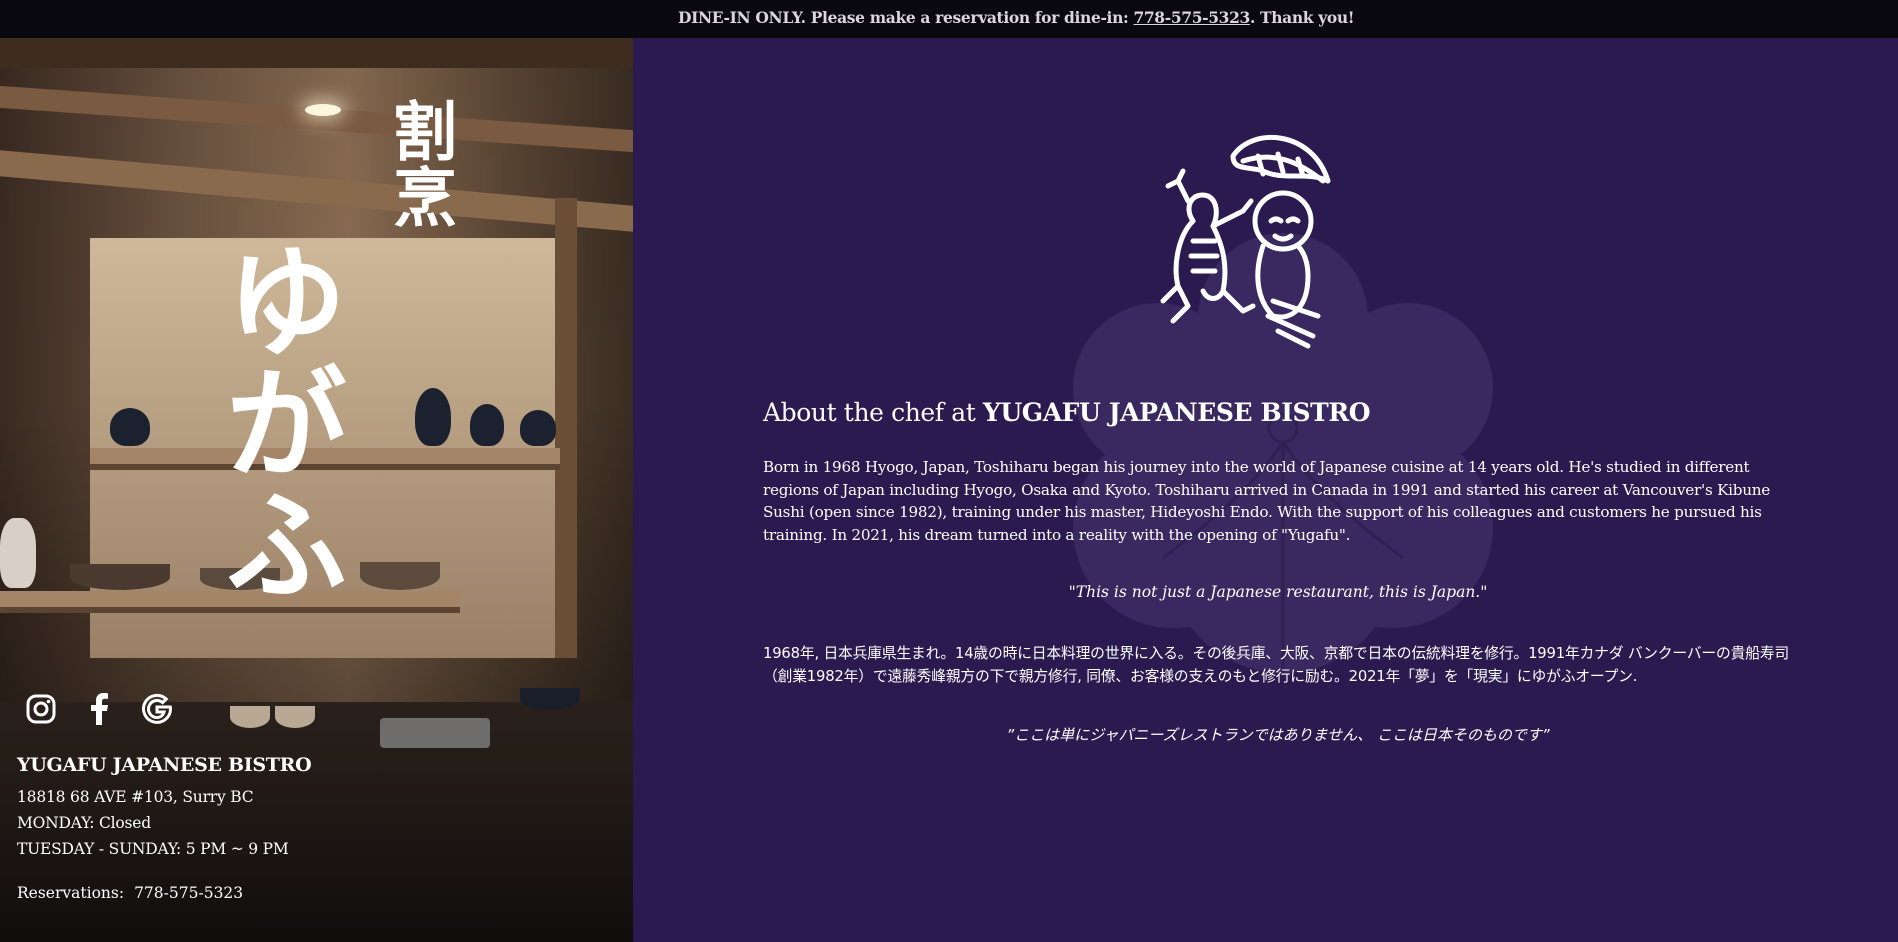  Describe the element at coordinates (316, 53) in the screenshot. I see `ceiling-beam` at that location.